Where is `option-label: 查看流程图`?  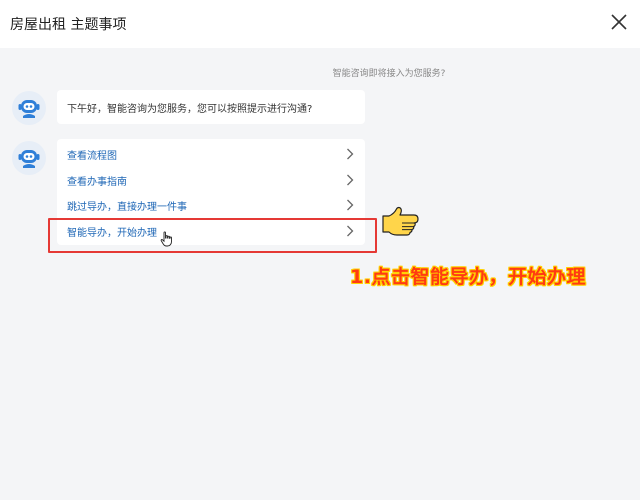
option-label: 查看流程图 is located at coordinates (92, 156).